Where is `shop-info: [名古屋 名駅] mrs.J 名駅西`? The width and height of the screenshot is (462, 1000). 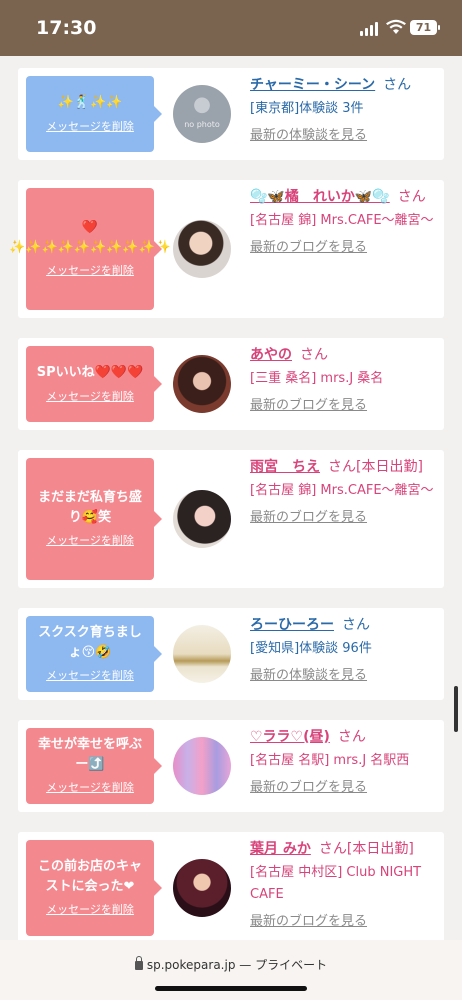 shop-info: [名古屋 名駅] mrs.J 名駅西 is located at coordinates (330, 760).